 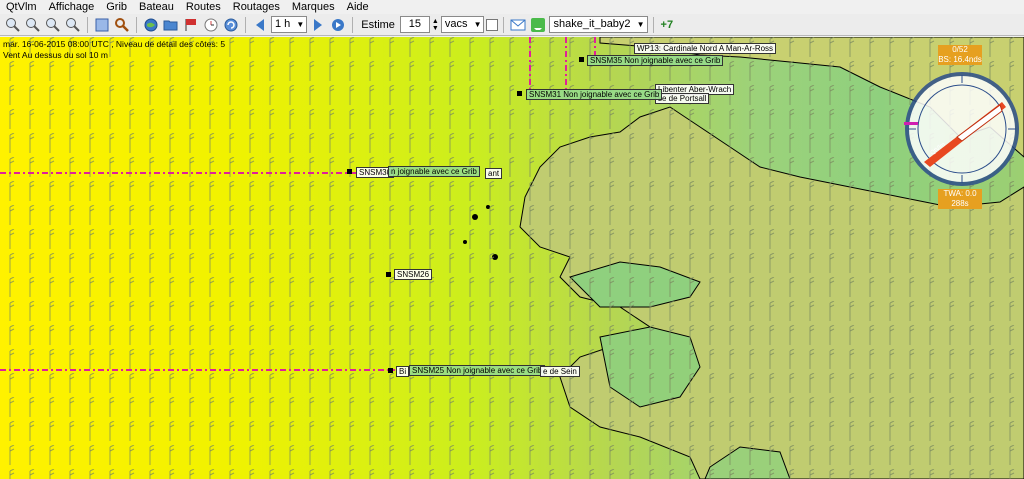 I want to click on compass-time: 288s, so click(x=960, y=203).